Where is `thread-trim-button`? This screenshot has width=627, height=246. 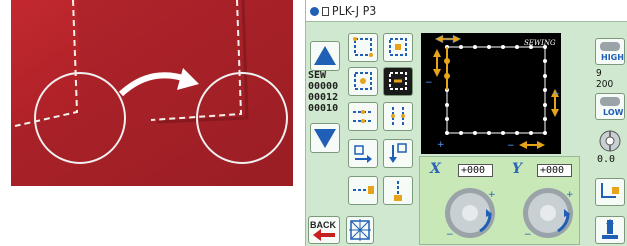
thread-trim-button is located at coordinates (610, 192).